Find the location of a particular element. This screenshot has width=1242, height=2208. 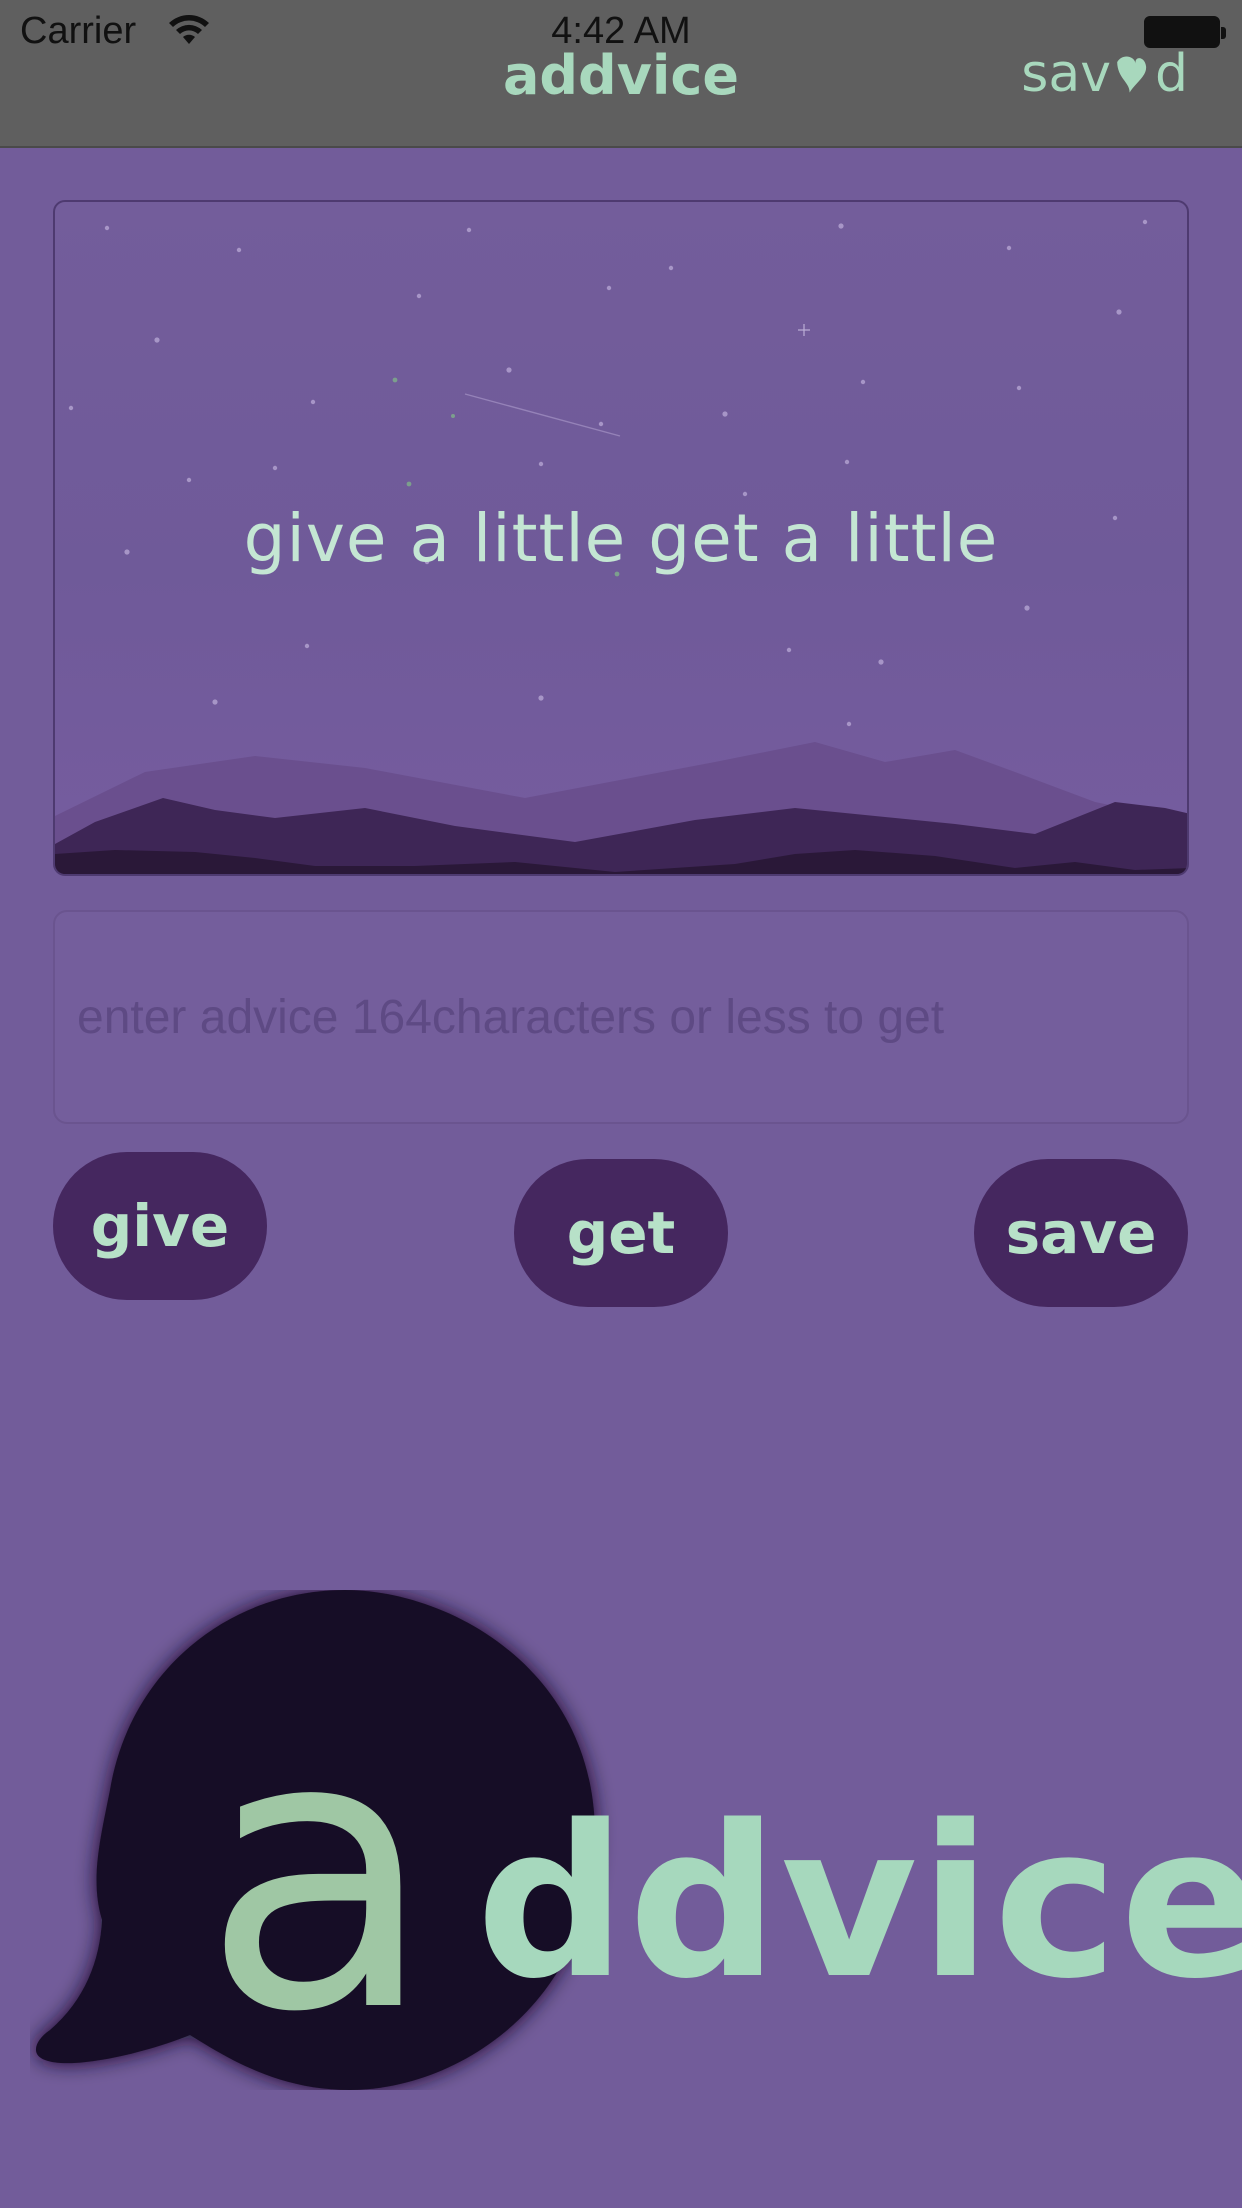

logo-letter: a is located at coordinates (318, 1871).